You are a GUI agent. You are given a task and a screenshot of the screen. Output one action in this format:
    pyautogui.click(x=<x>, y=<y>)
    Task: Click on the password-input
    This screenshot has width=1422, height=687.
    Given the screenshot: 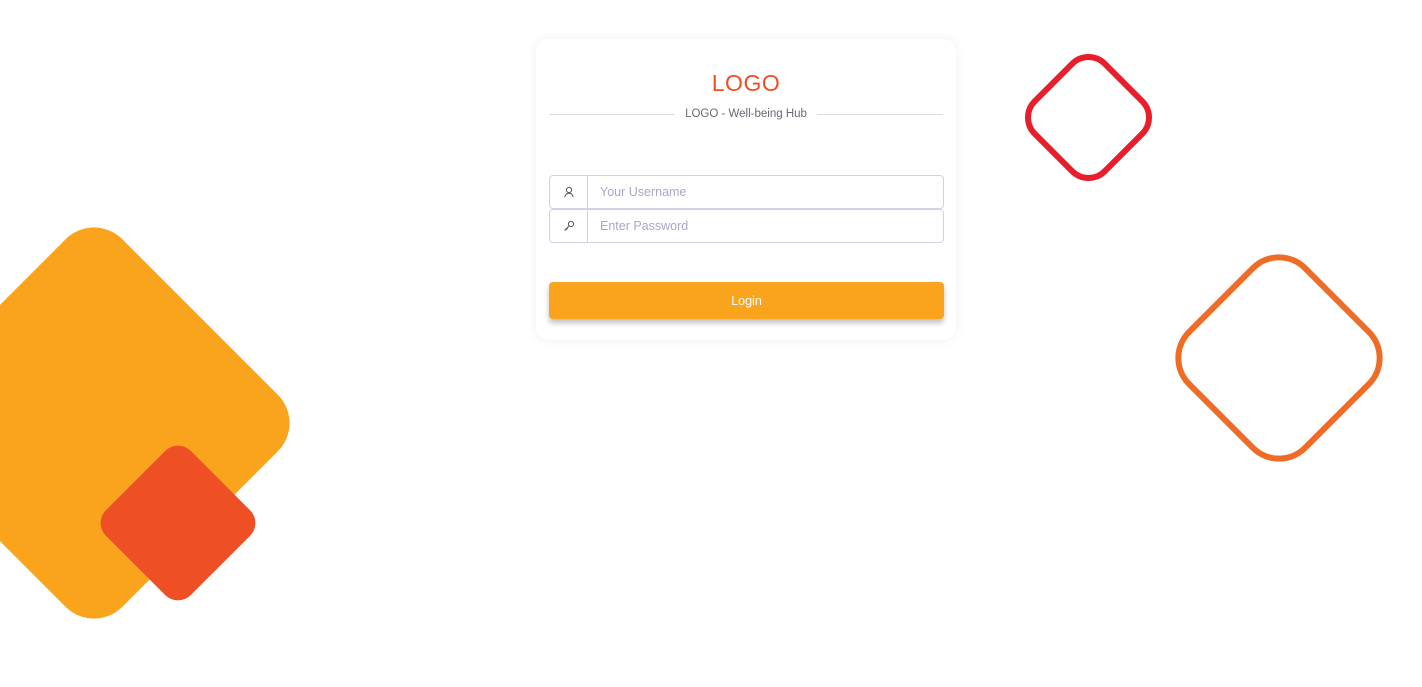 What is the action you would take?
    pyautogui.click(x=766, y=226)
    